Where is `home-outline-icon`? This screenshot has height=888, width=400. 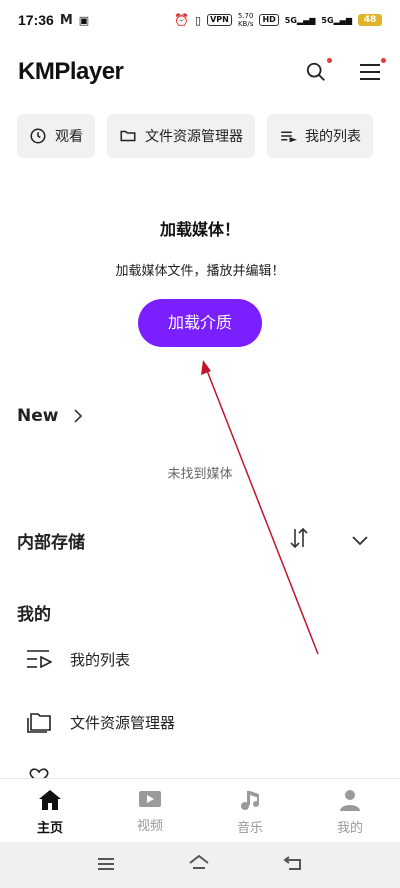 home-outline-icon is located at coordinates (199, 861).